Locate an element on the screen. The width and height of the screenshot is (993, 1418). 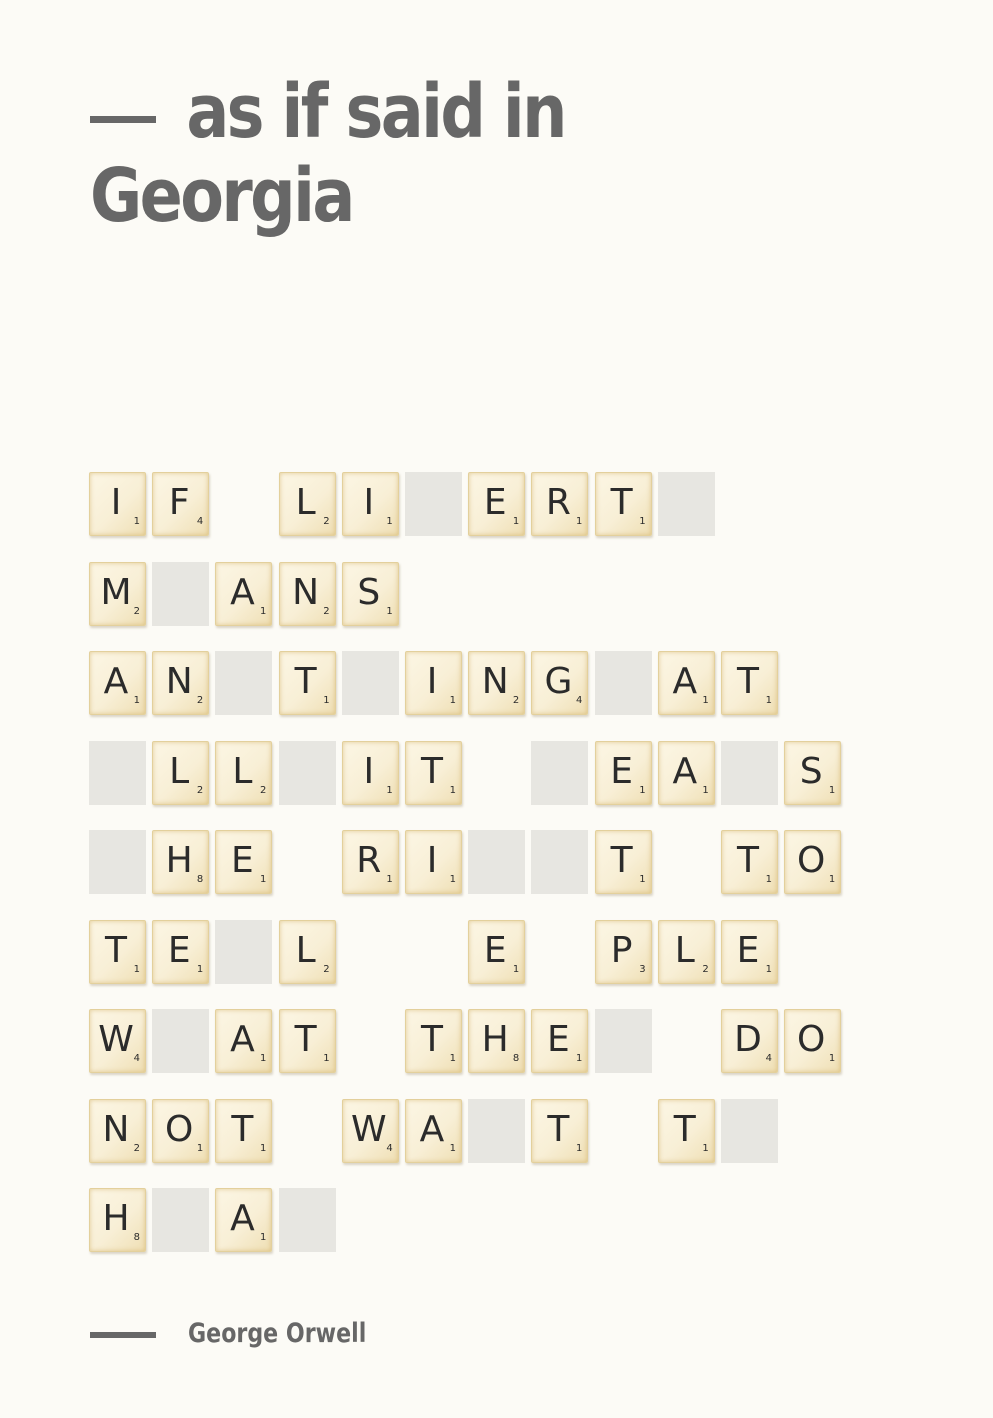
author-dash is located at coordinates (123, 1335).